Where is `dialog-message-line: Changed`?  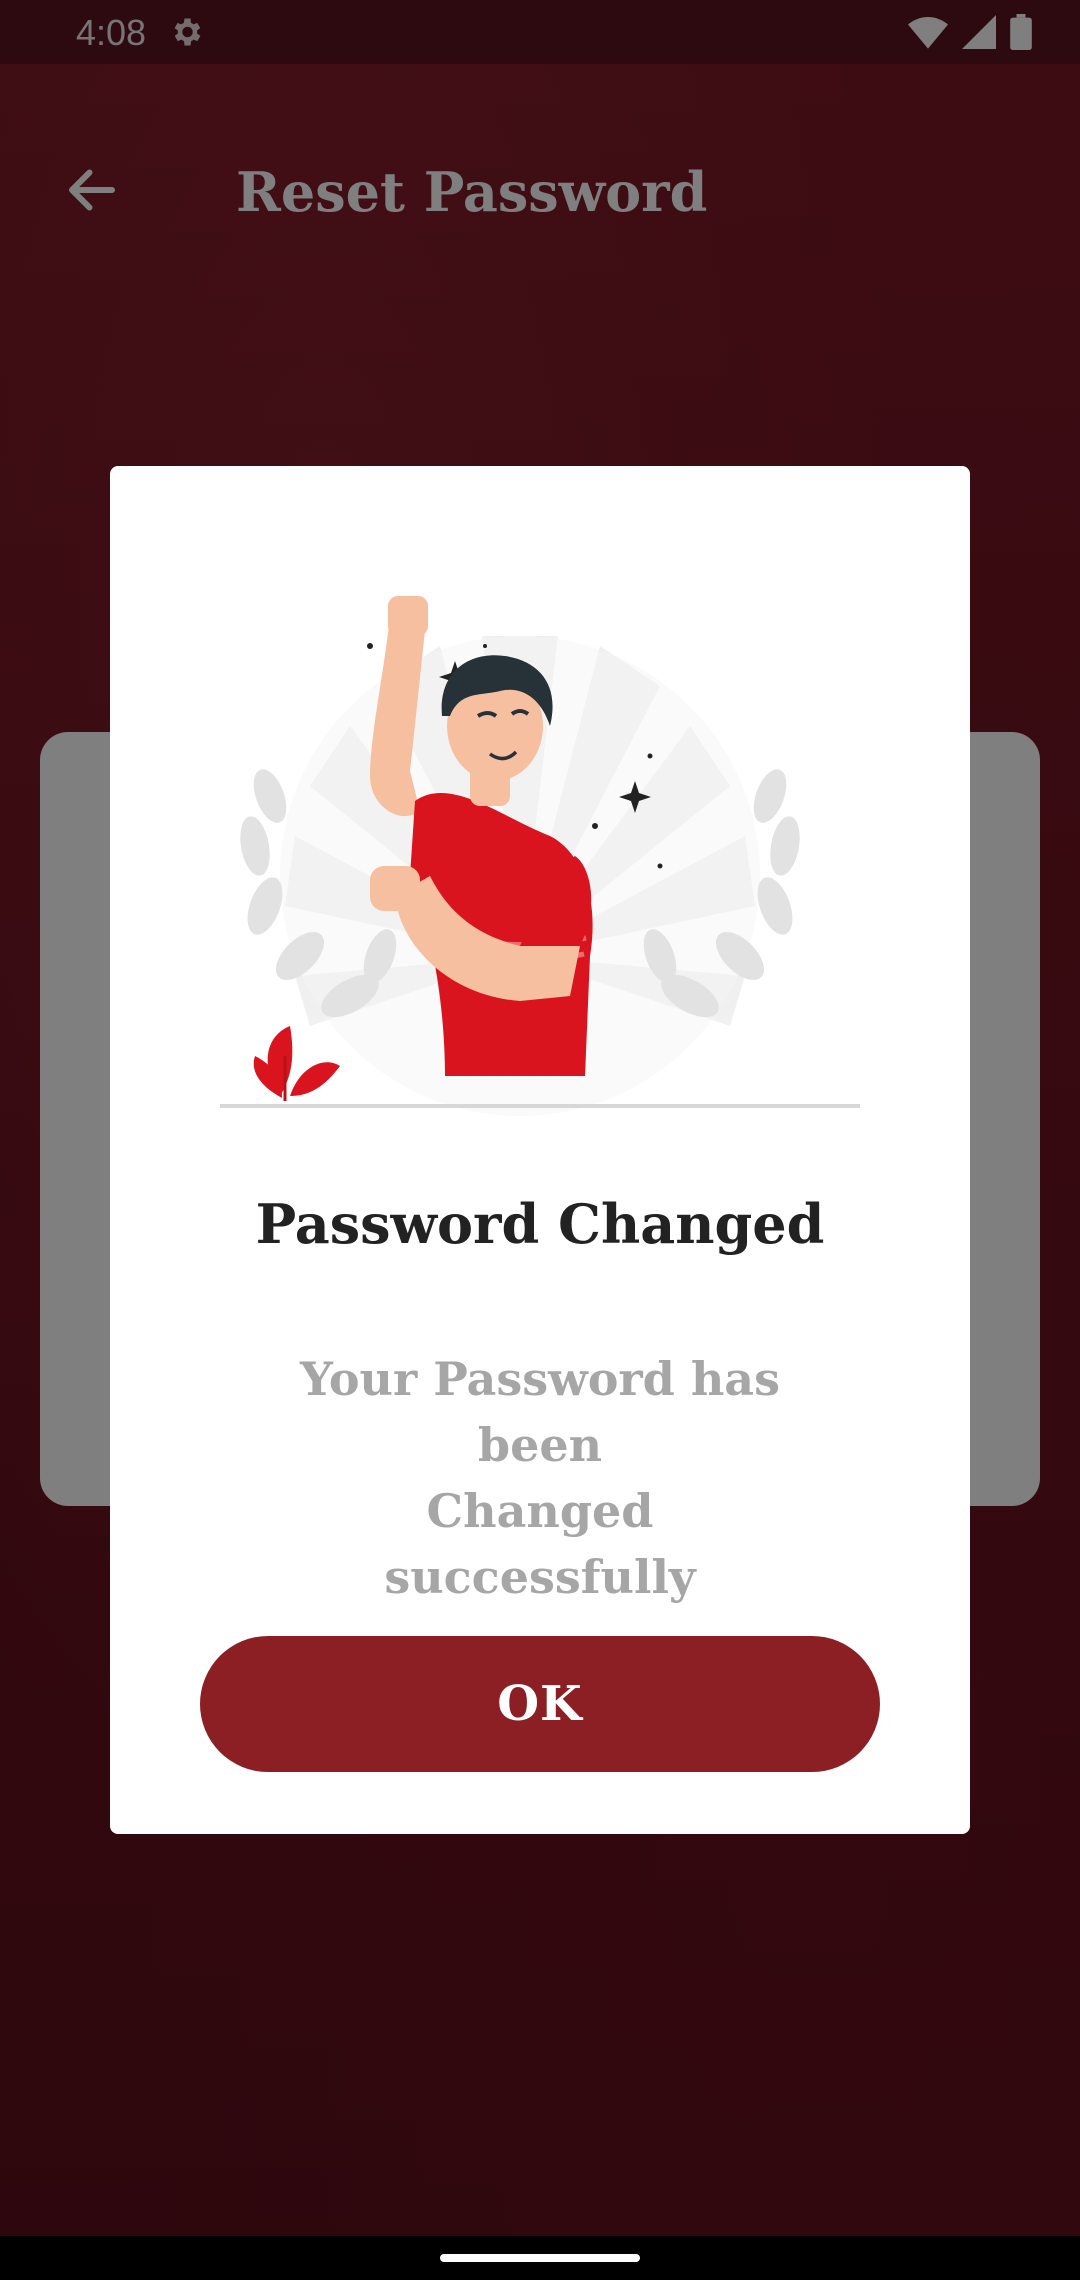 dialog-message-line: Changed is located at coordinates (540, 1511).